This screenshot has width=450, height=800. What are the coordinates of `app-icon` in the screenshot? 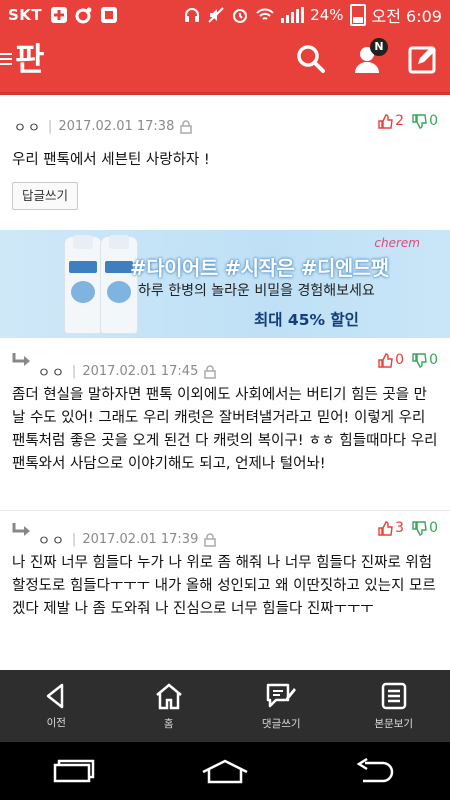 It's located at (83, 15).